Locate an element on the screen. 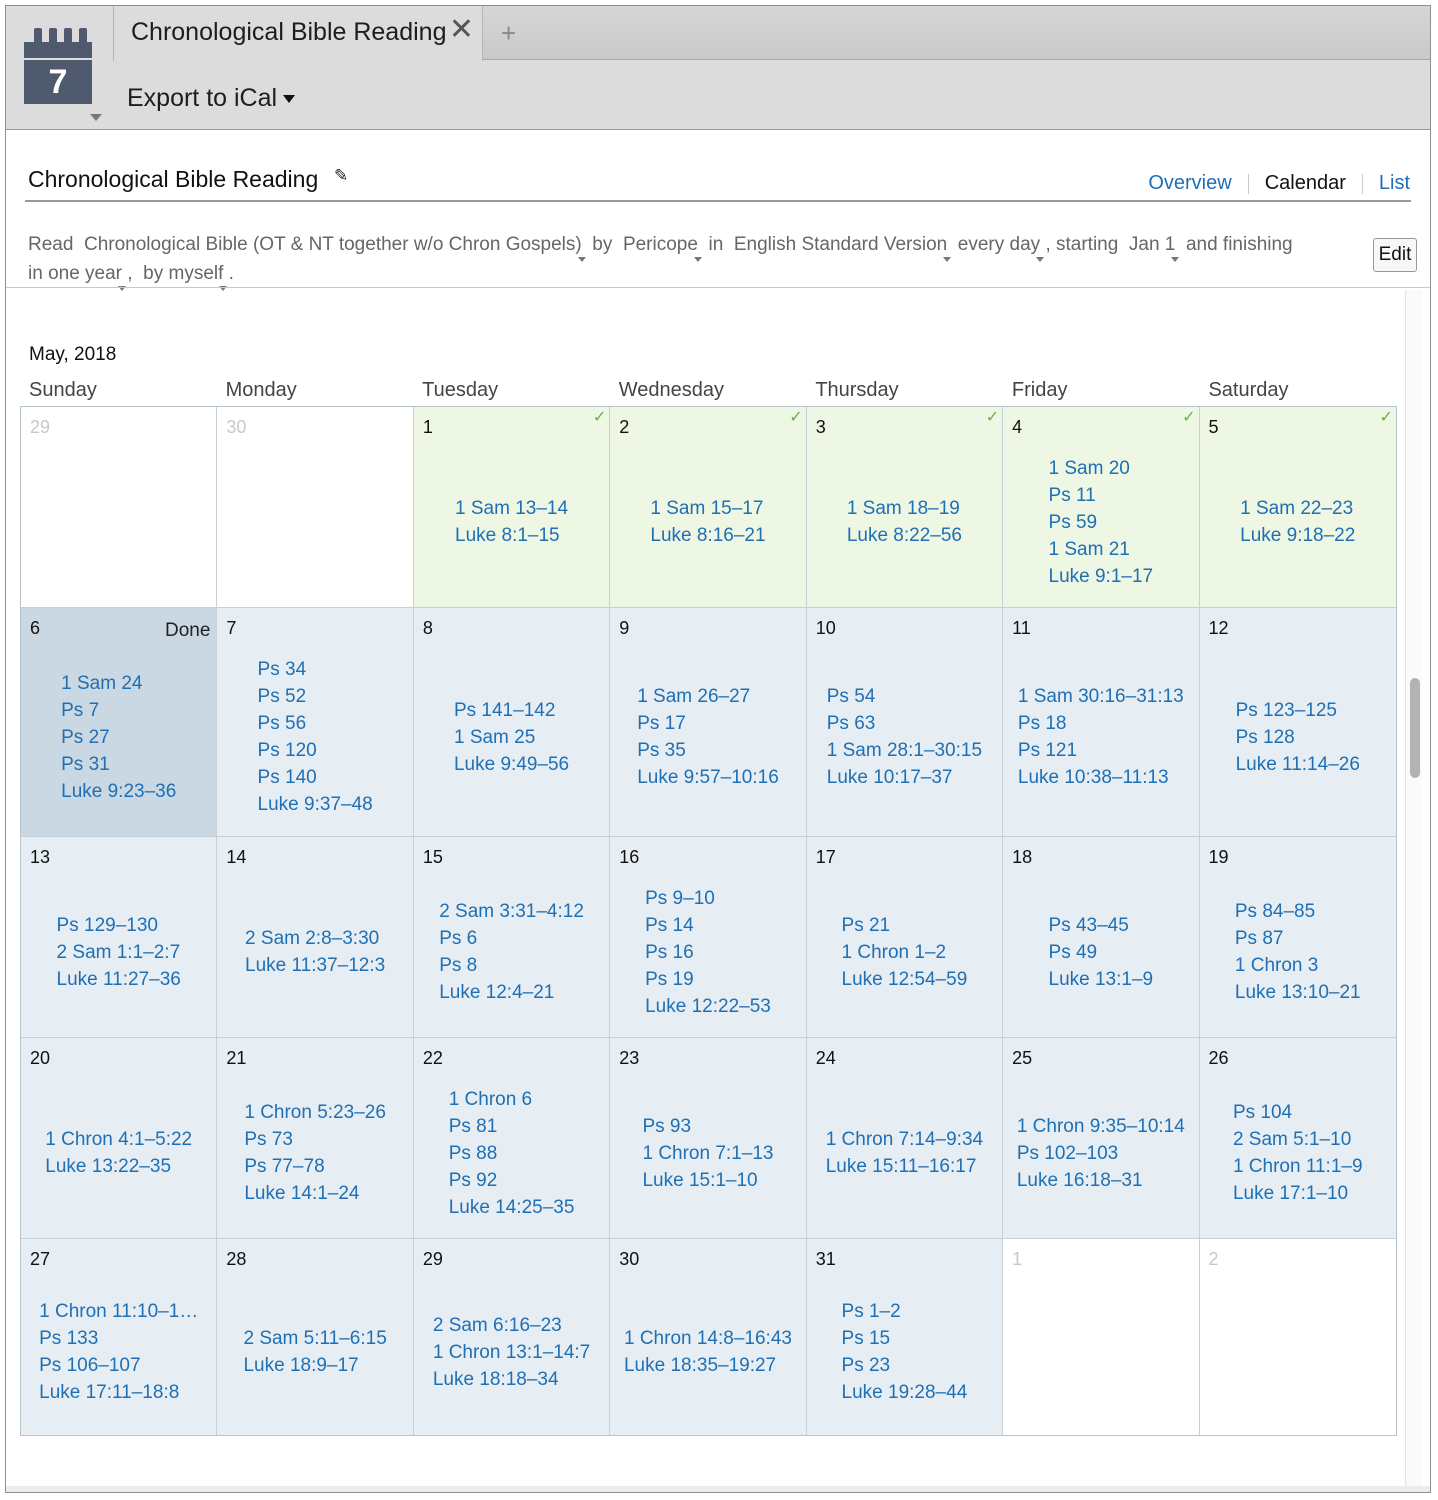  reading-link: Ps 106–107 is located at coordinates (118, 1365).